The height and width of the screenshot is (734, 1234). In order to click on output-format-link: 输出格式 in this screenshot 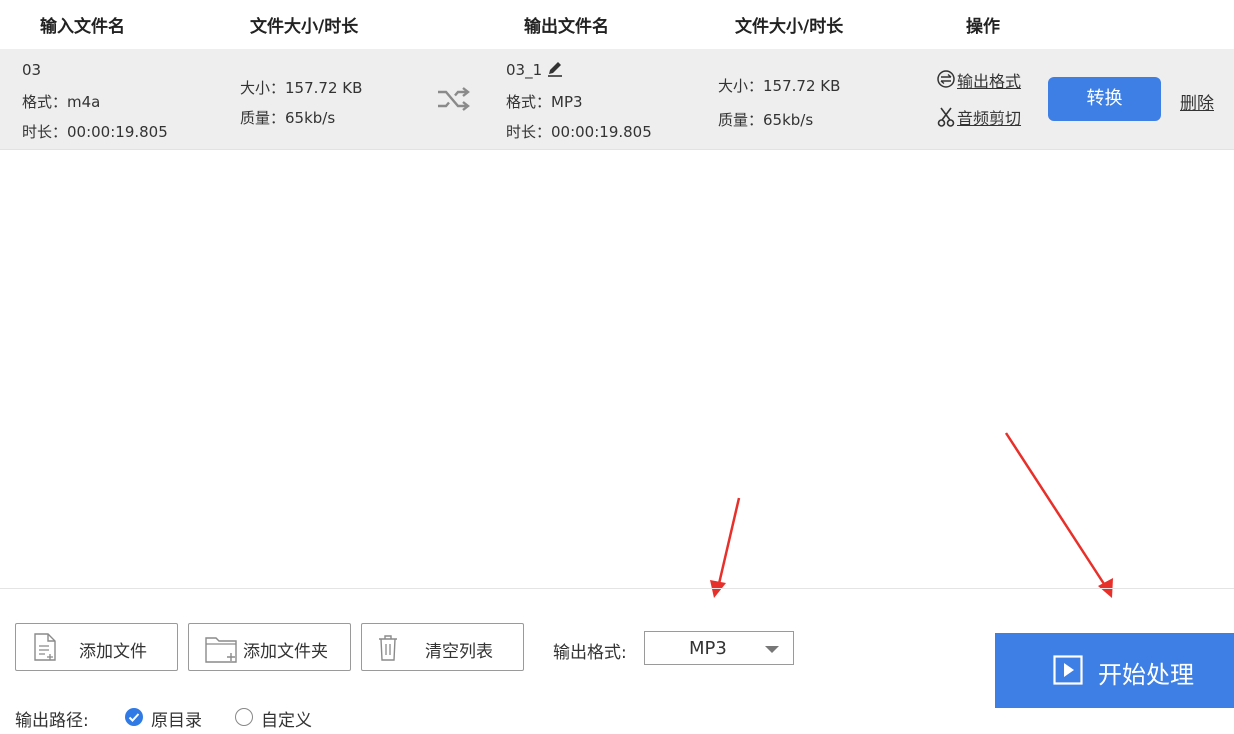, I will do `click(989, 80)`.